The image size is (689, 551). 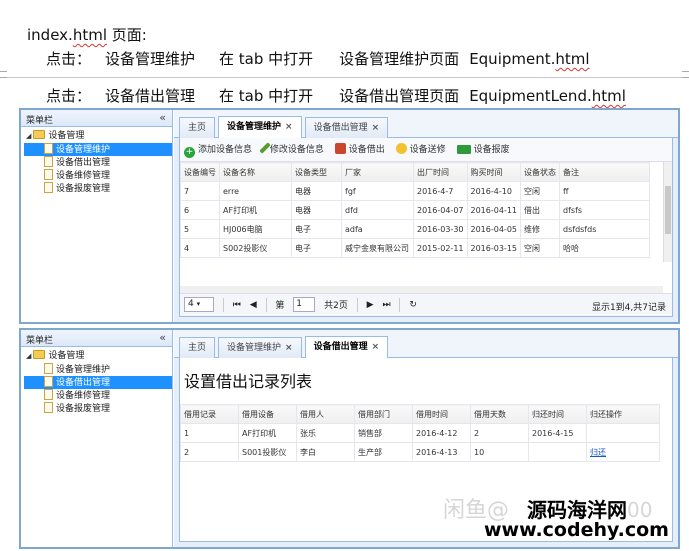 I want to click on column-header: 归还操作, so click(x=623, y=414).